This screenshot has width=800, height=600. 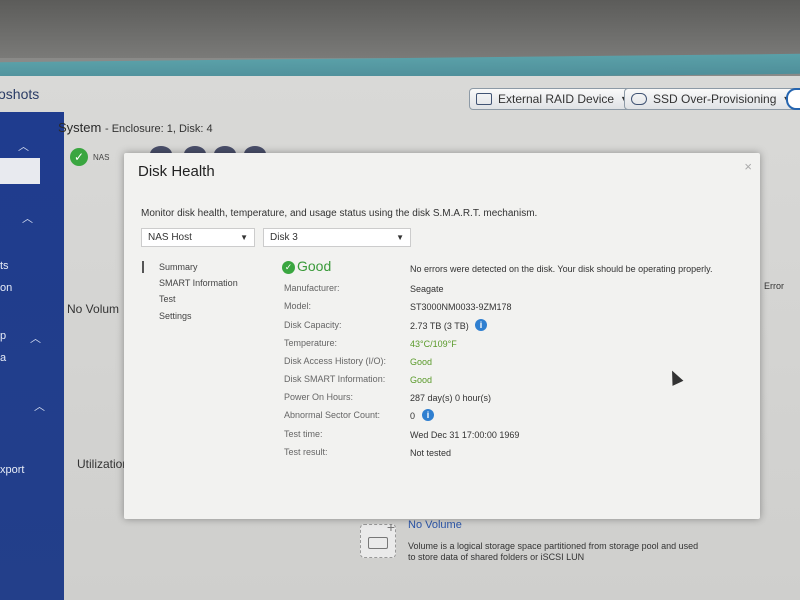 I want to click on dialog-title: Disk Health, so click(x=176, y=171).